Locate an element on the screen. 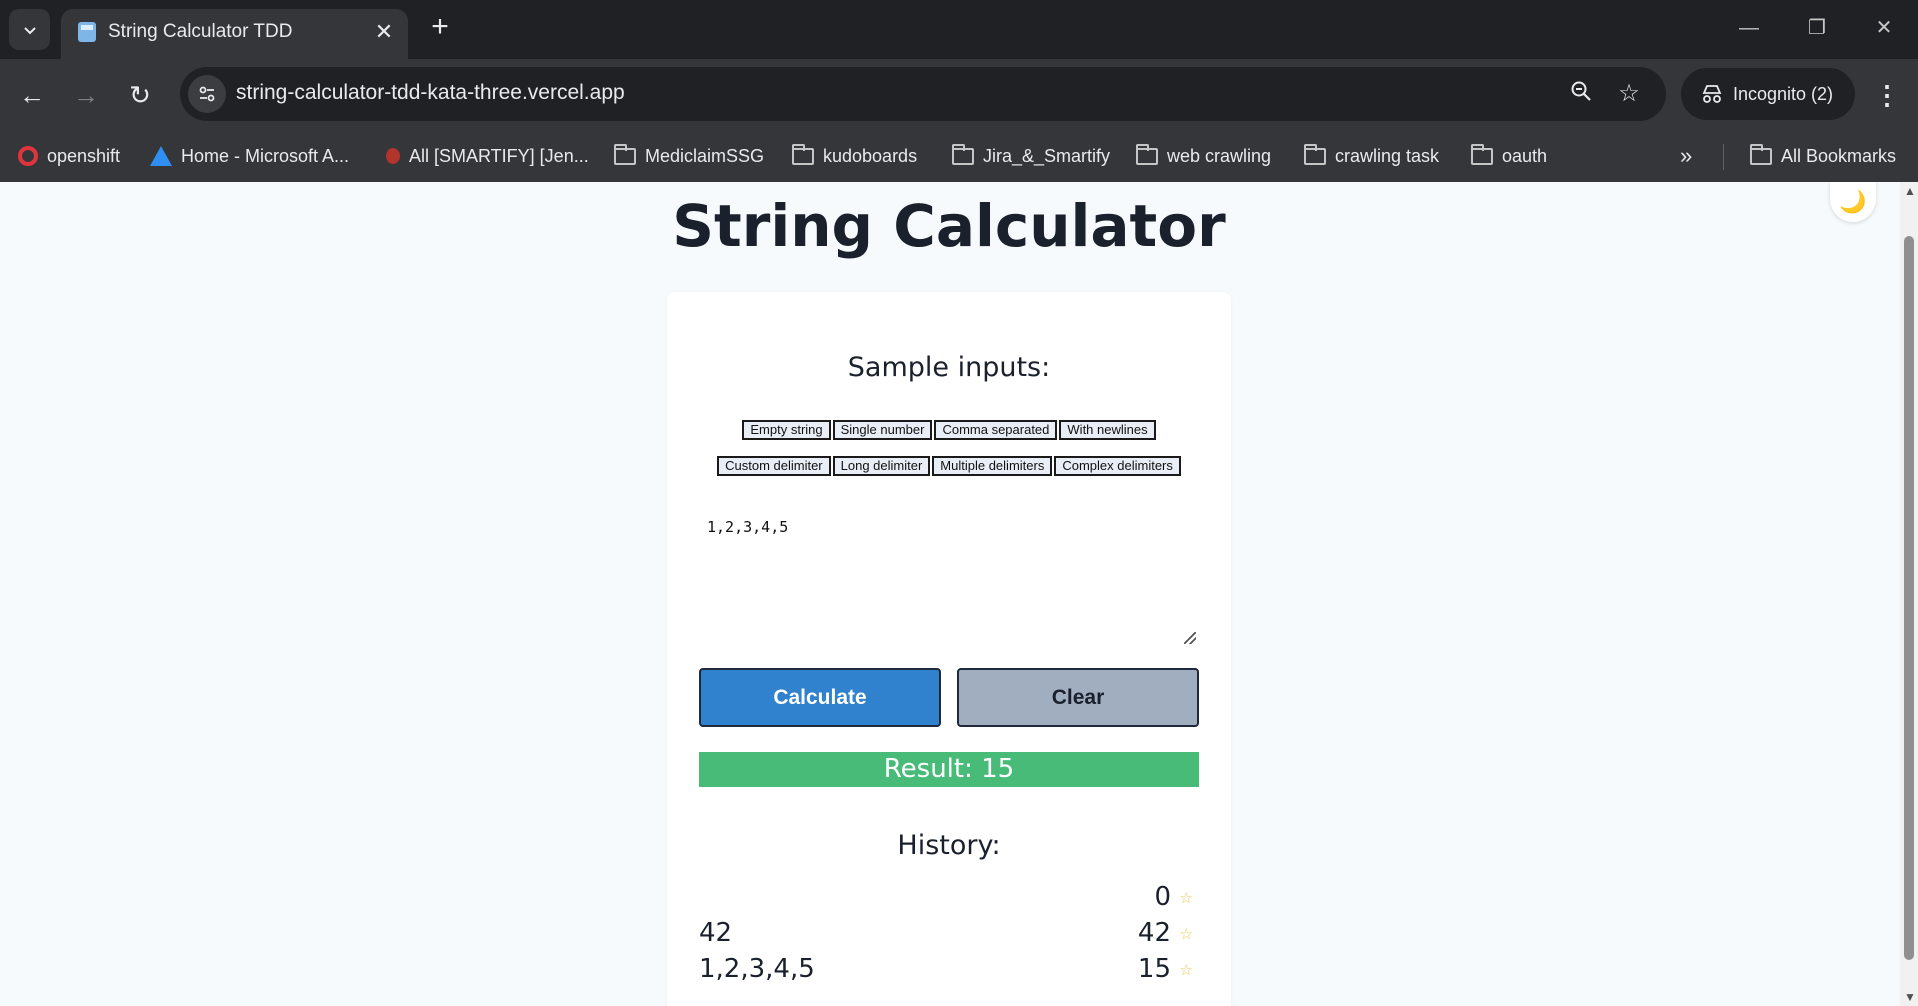 The width and height of the screenshot is (1918, 1006). sample-single-number-button: Single number is located at coordinates (882, 430).